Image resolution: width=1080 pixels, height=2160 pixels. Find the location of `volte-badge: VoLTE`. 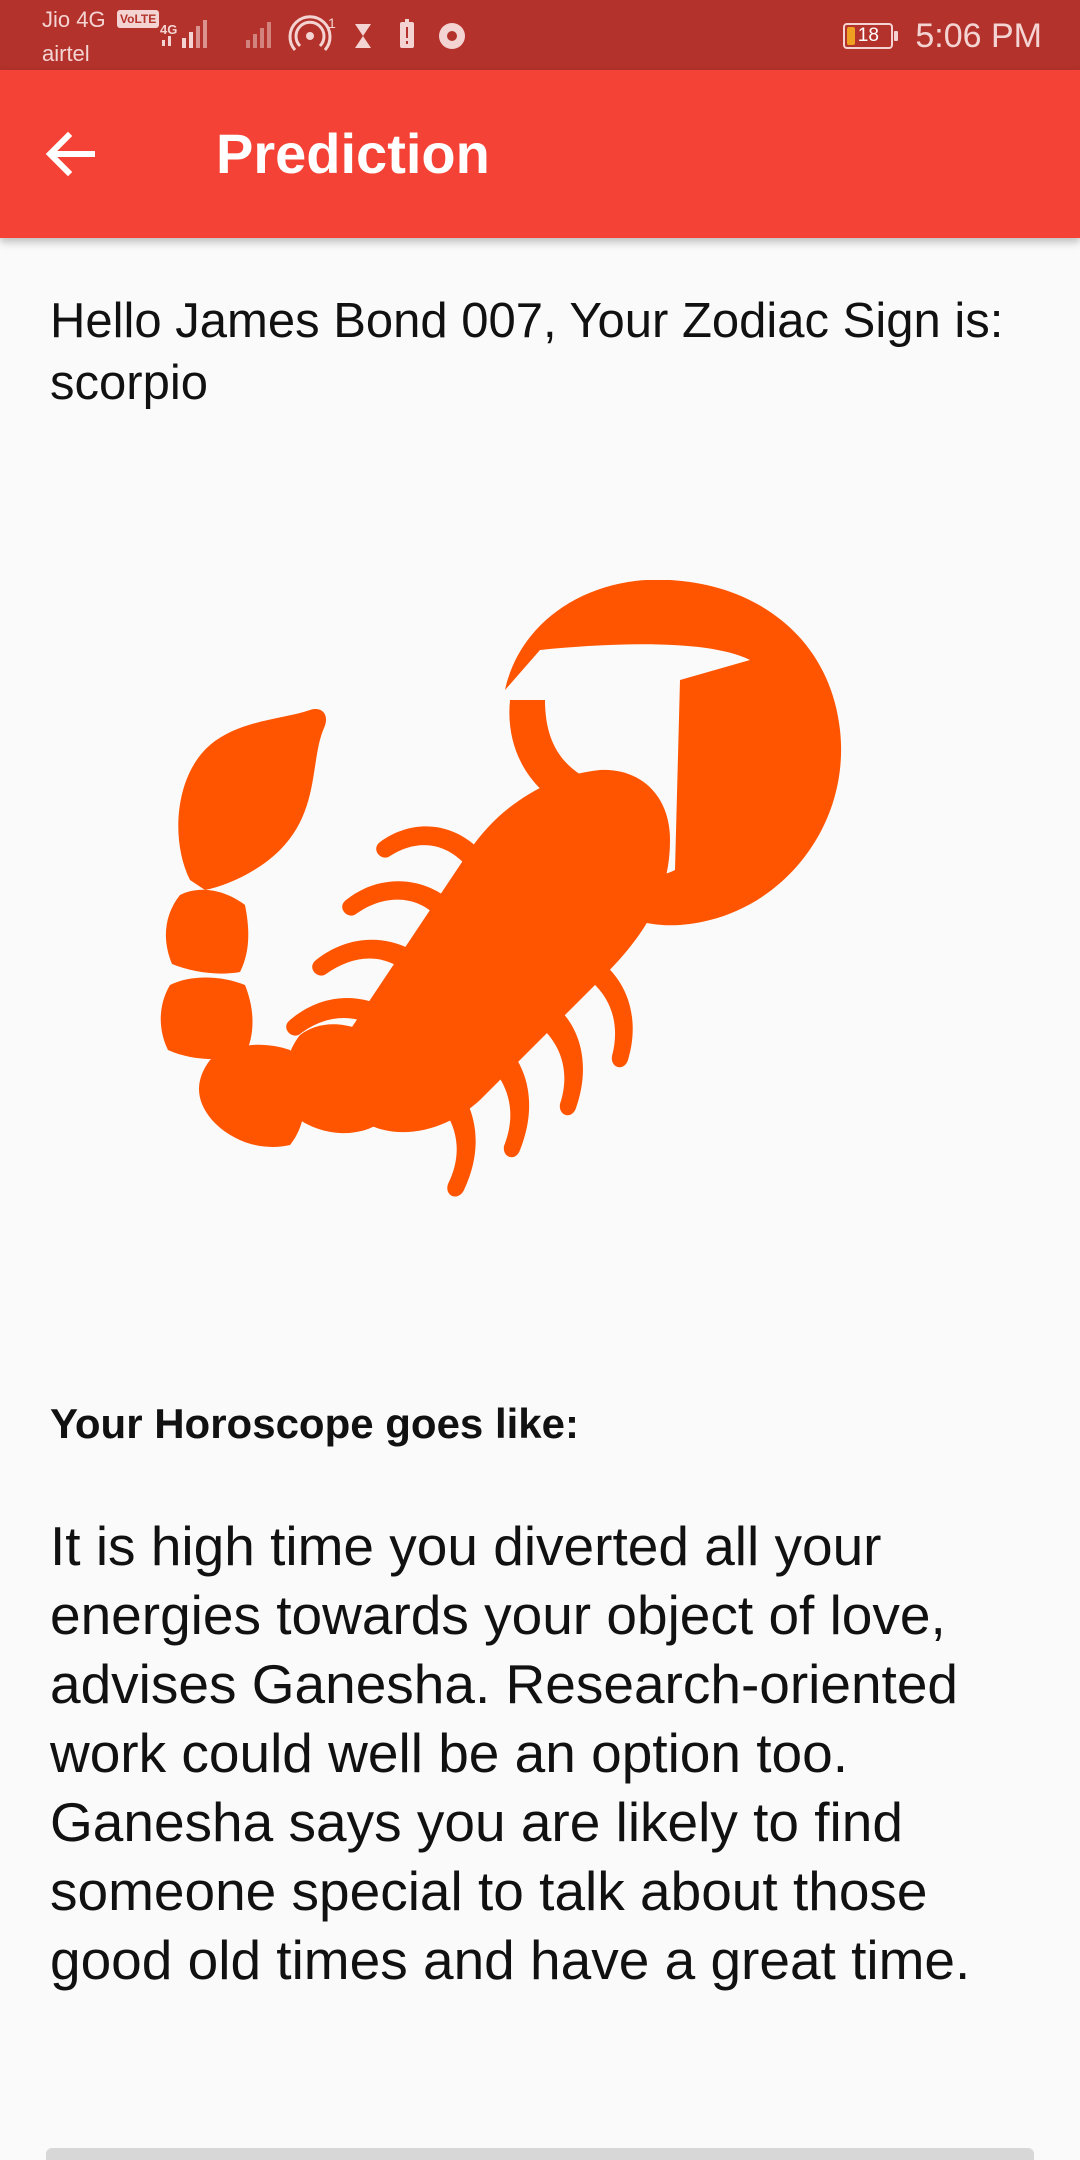

volte-badge: VoLTE is located at coordinates (138, 19).